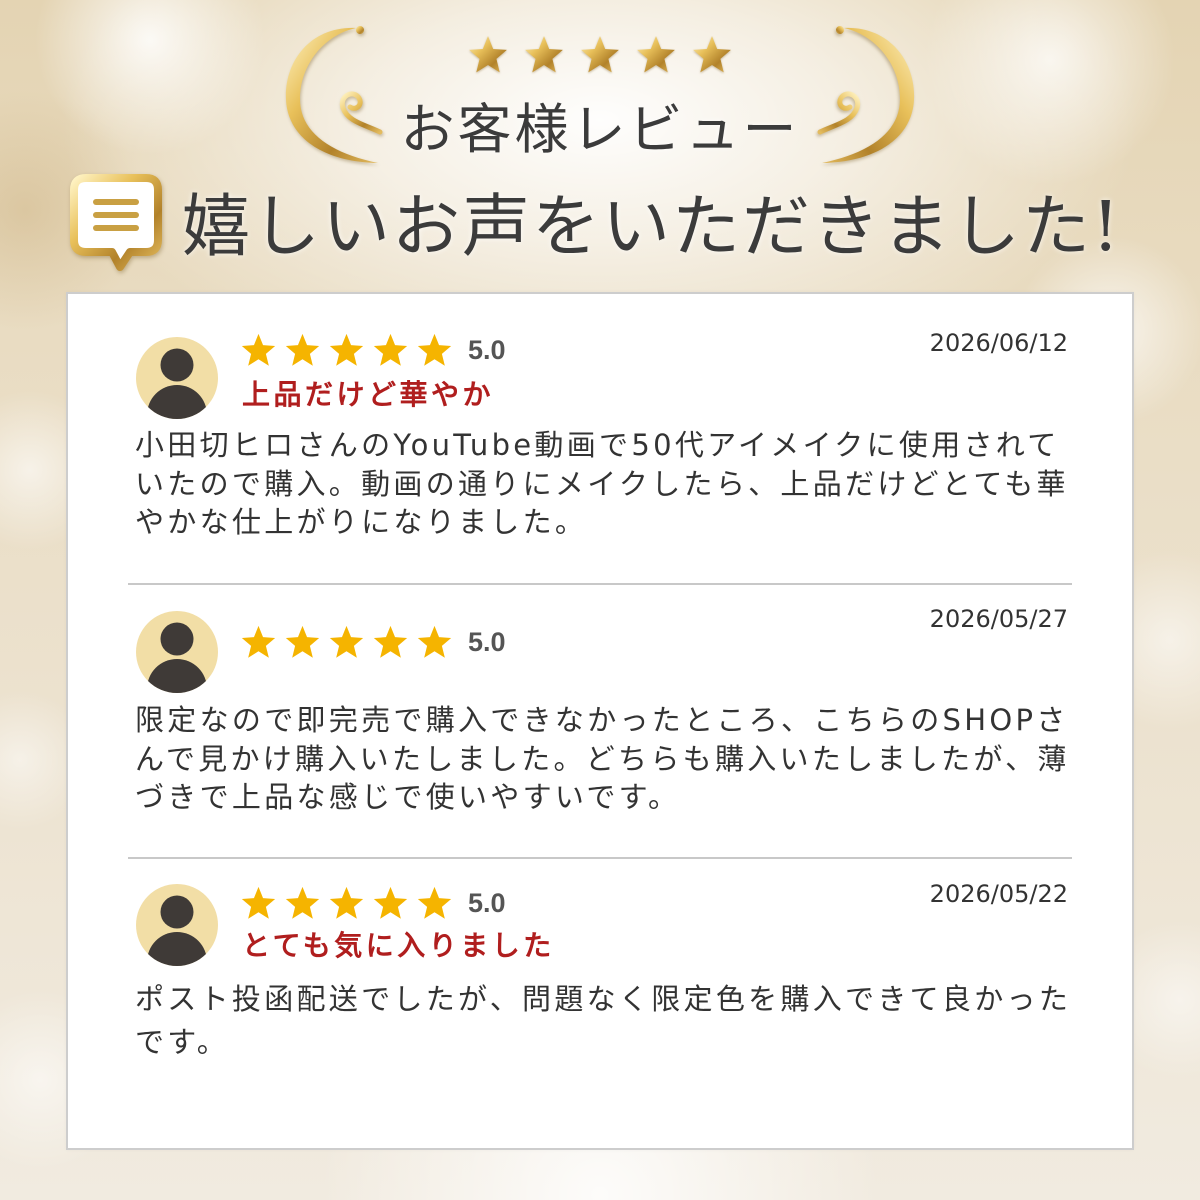 This screenshot has width=1200, height=1200. I want to click on review-title: 上品だけど華やか, so click(368, 394).